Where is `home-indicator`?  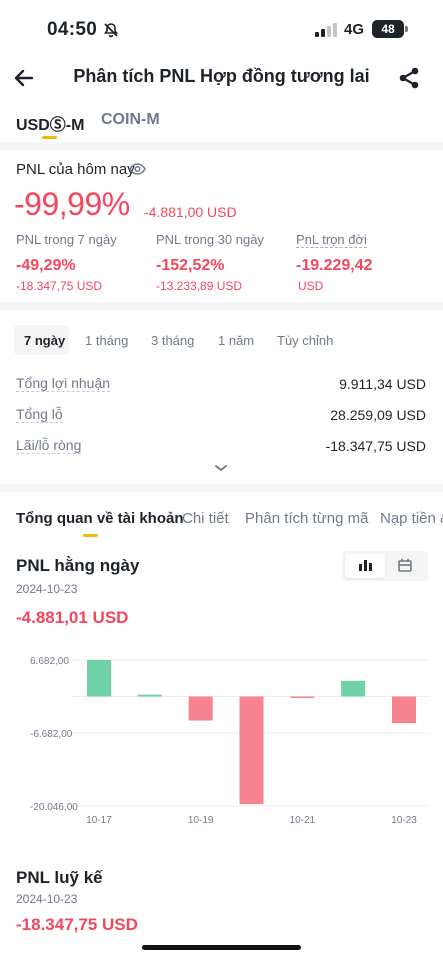
home-indicator is located at coordinates (221, 947).